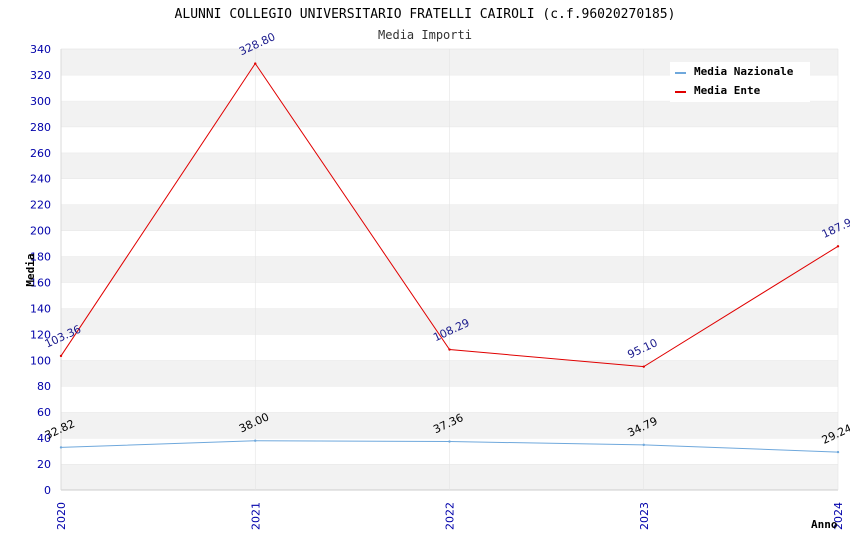 This screenshot has width=850, height=554. I want to click on chart-subtitle: Media Importi, so click(425, 35).